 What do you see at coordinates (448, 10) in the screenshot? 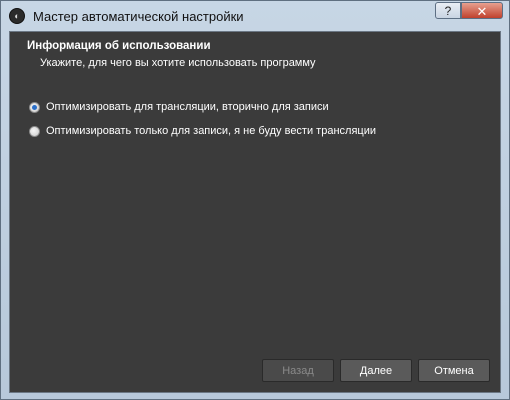
I see `help-button: ?` at bounding box center [448, 10].